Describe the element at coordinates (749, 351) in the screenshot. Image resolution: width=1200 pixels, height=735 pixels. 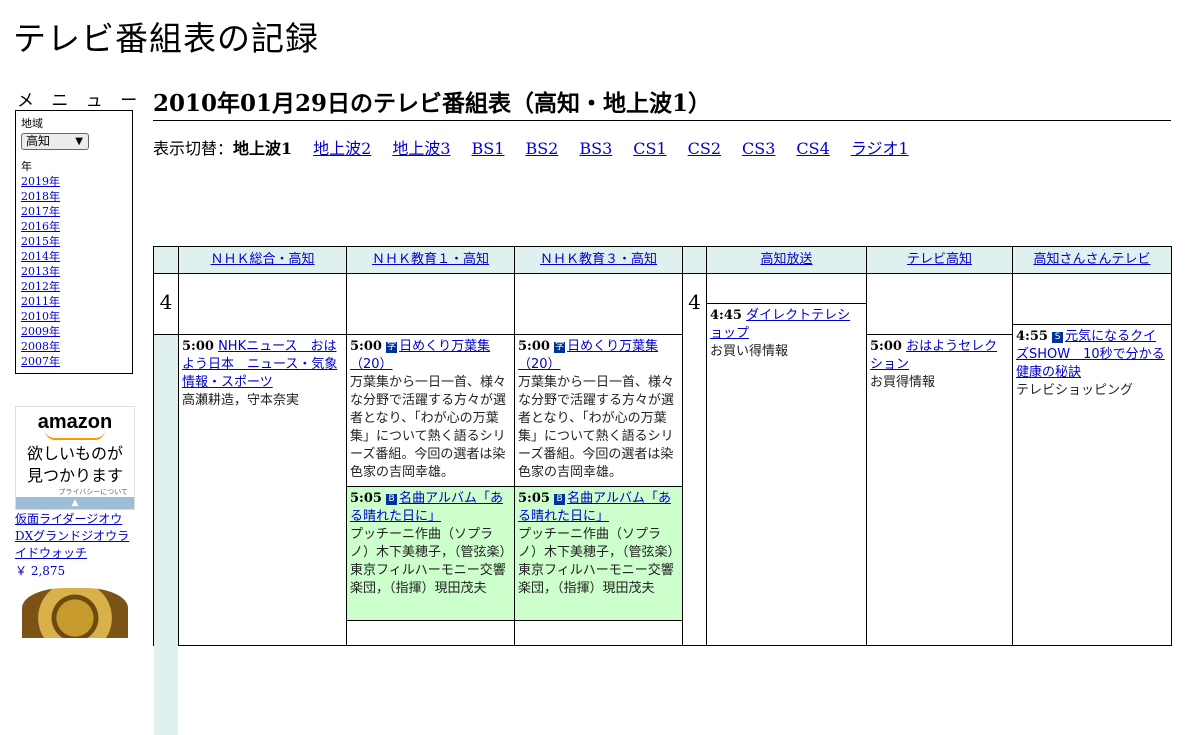
I see `program-desc: お買い得情報` at that location.